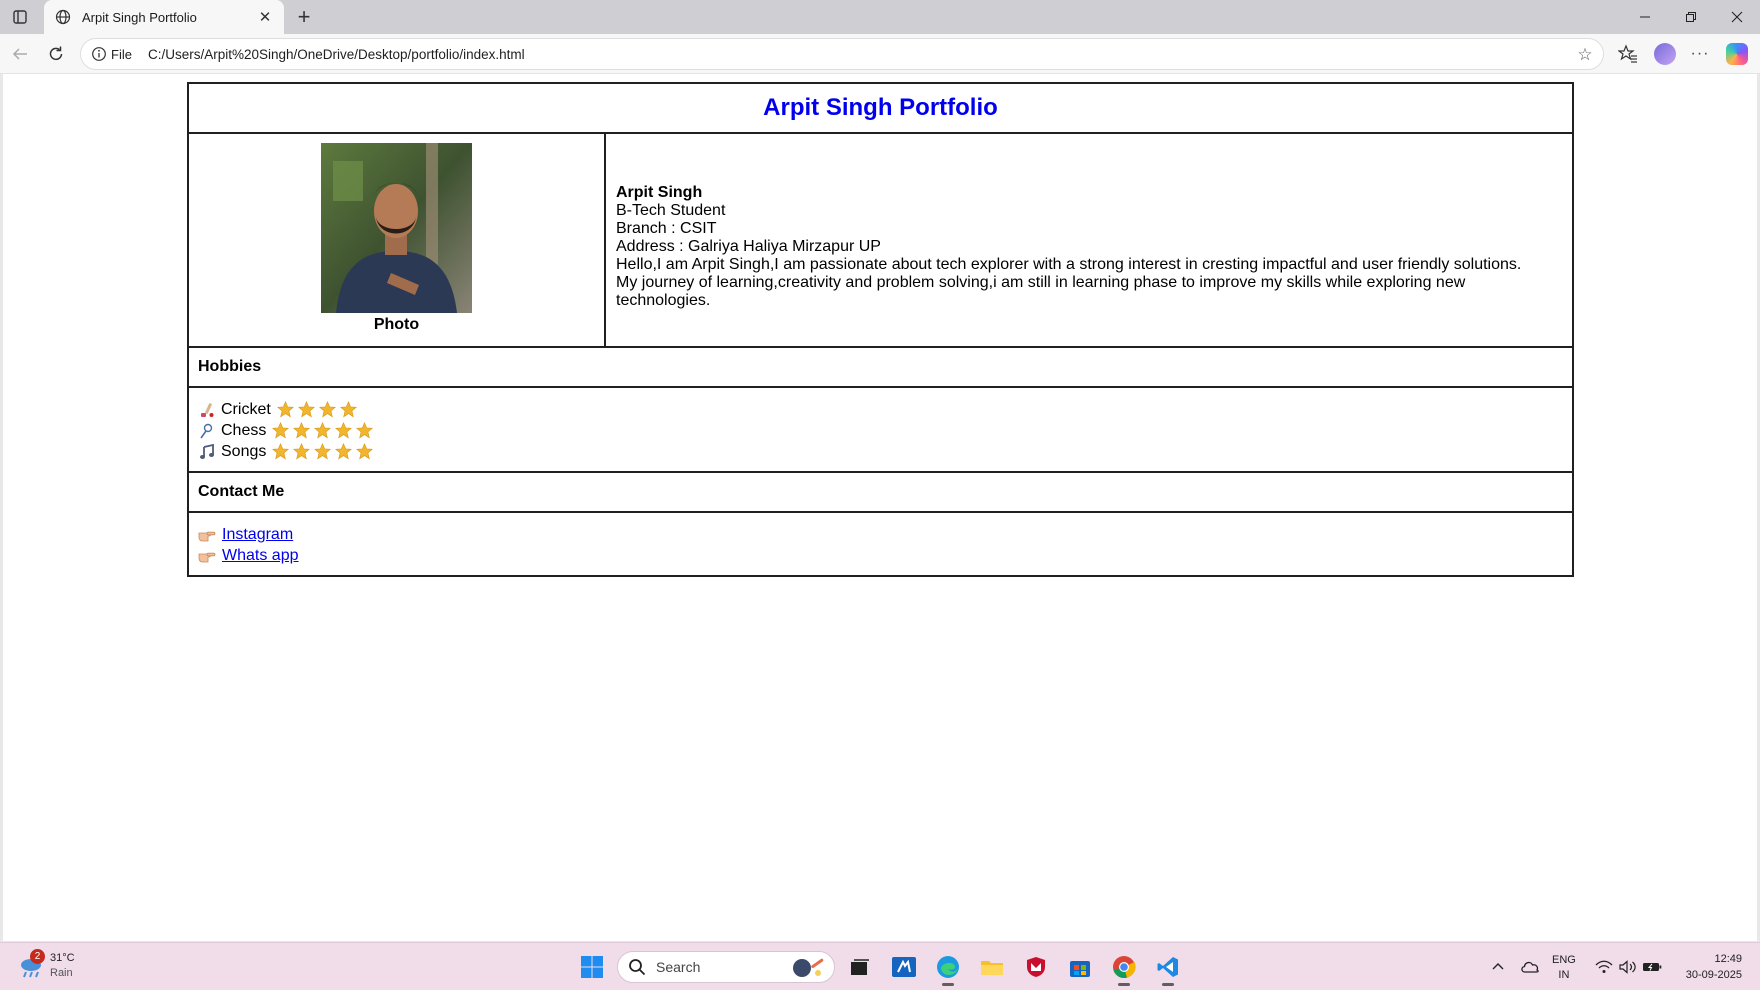 This screenshot has height=990, width=1760. I want to click on folder-icon, so click(992, 968).